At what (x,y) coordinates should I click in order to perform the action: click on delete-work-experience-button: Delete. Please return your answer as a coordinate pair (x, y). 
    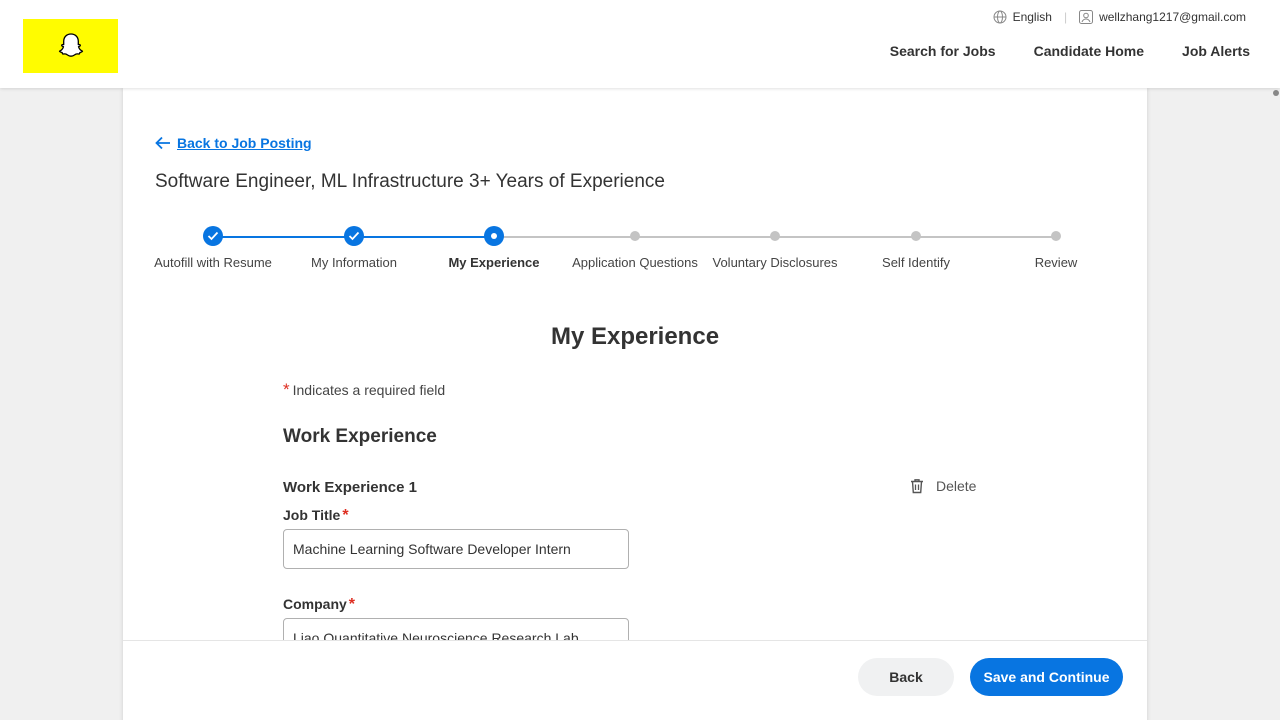
    Looking at the image, I should click on (943, 486).